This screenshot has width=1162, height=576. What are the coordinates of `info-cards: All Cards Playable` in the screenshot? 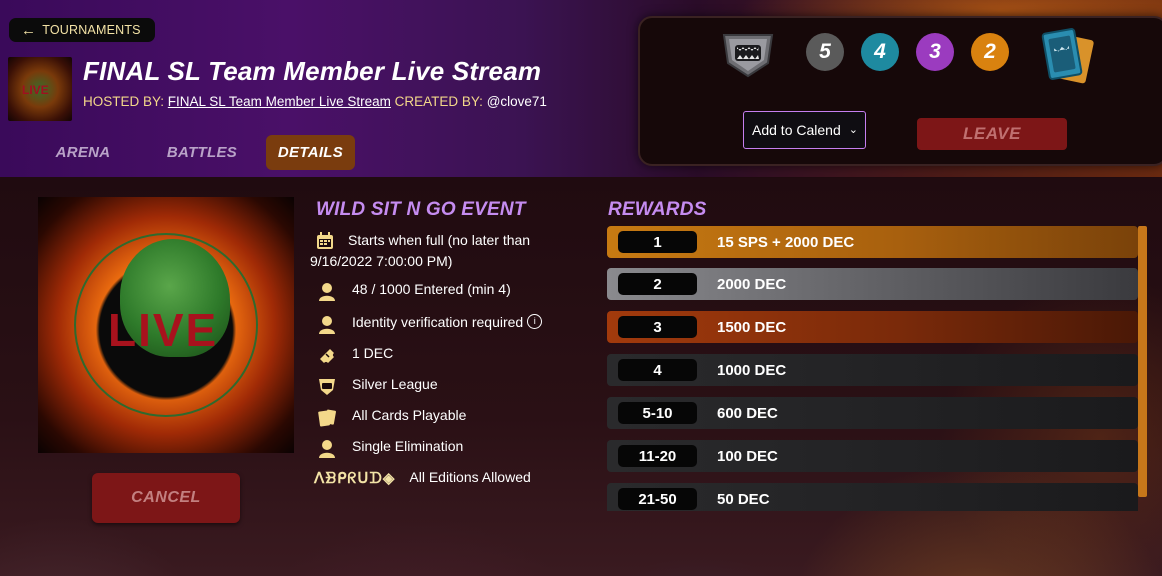 It's located at (409, 415).